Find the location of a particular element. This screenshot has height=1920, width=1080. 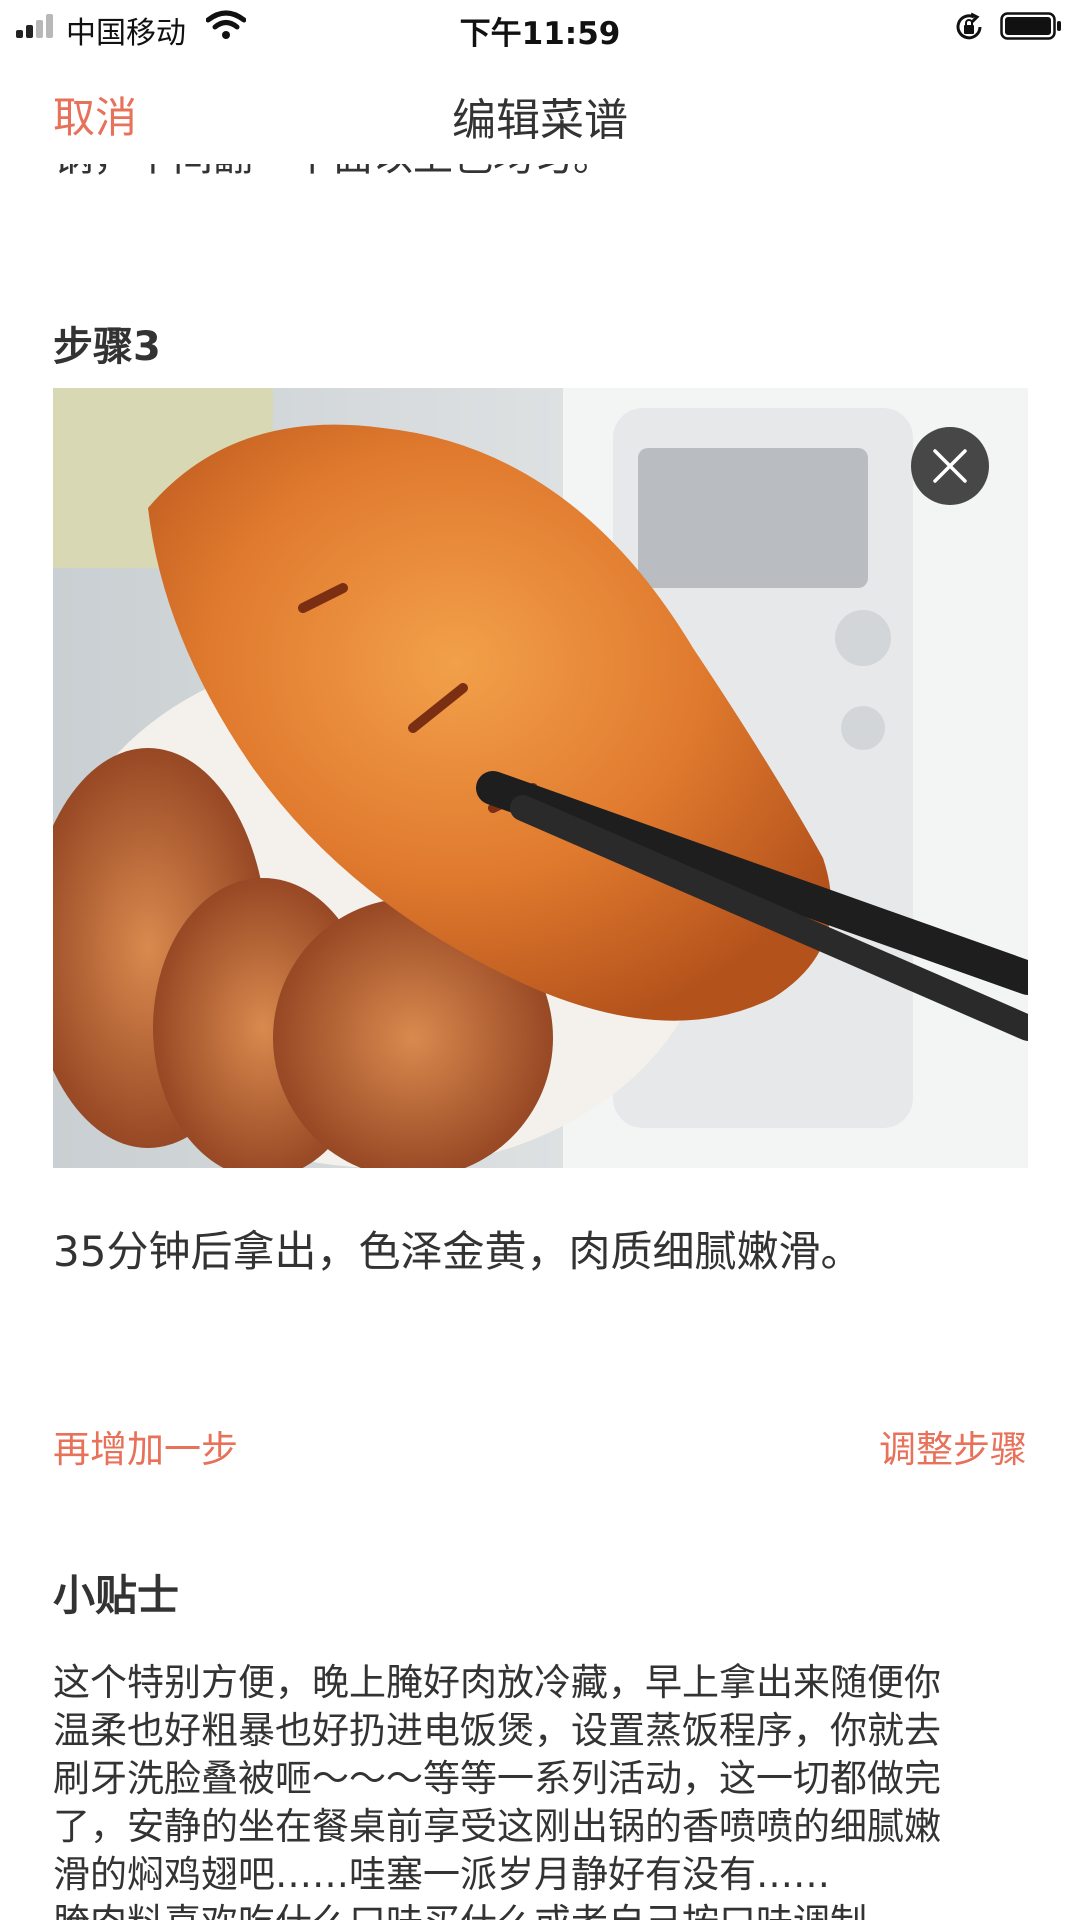

status-bar: 中国移动 下午11:59 is located at coordinates (540, 27).